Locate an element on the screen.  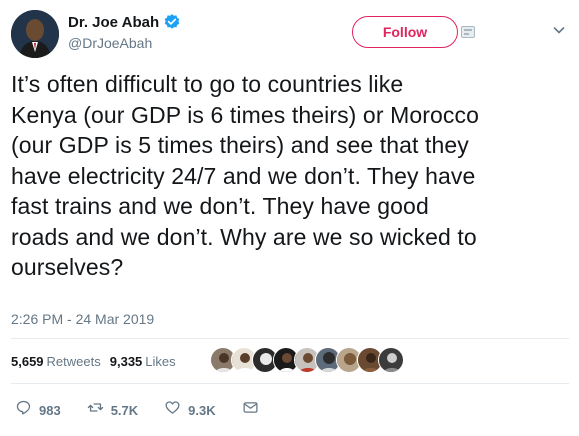
retweets-count: 5,659 is located at coordinates (27, 361).